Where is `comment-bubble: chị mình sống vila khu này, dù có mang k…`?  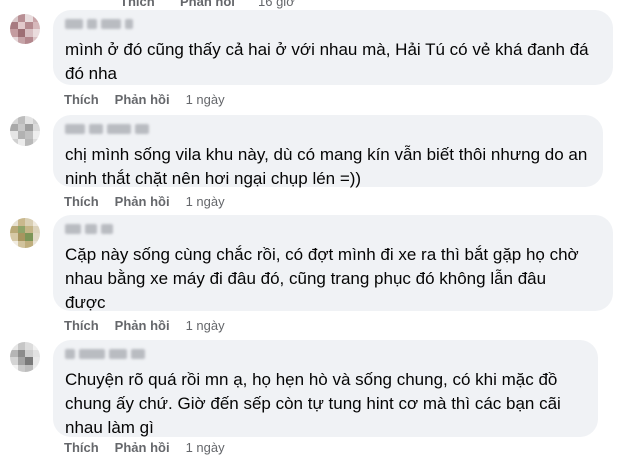
comment-bubble: chị mình sống vila khu này, dù có mang k… is located at coordinates (328, 151).